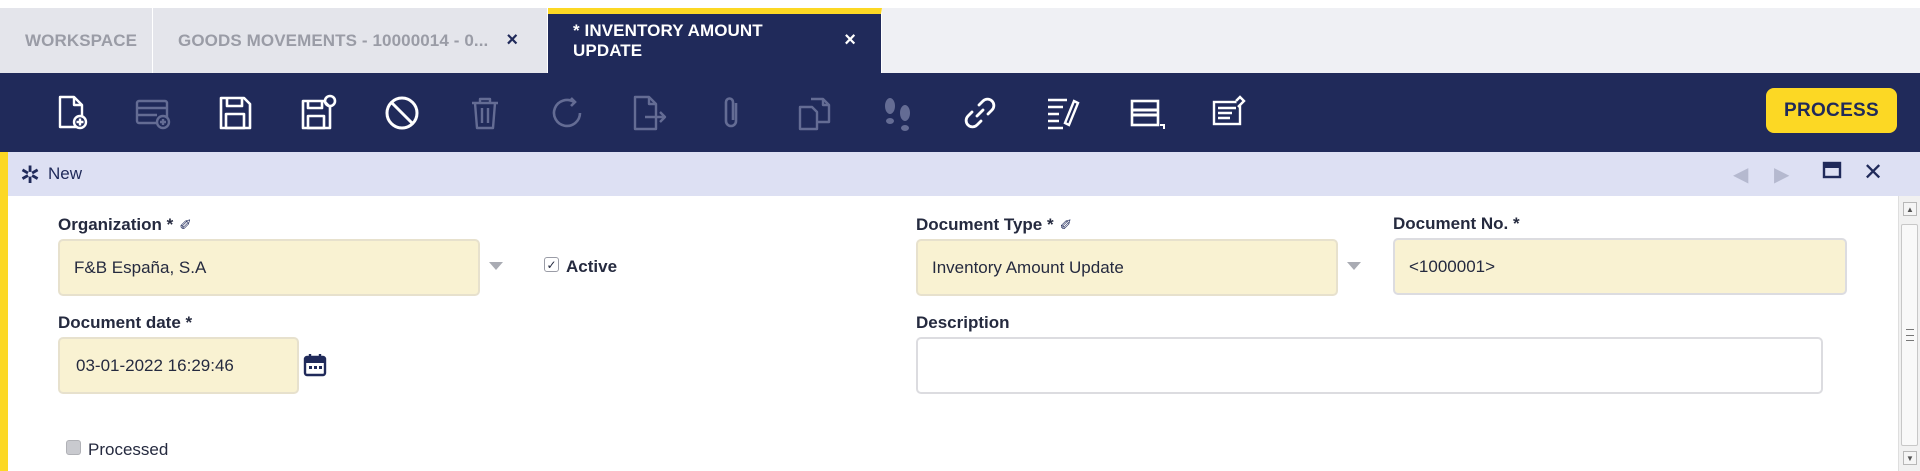 Image resolution: width=1920 pixels, height=471 pixels. I want to click on document-type-field: Inventory Amount Update, so click(1127, 267).